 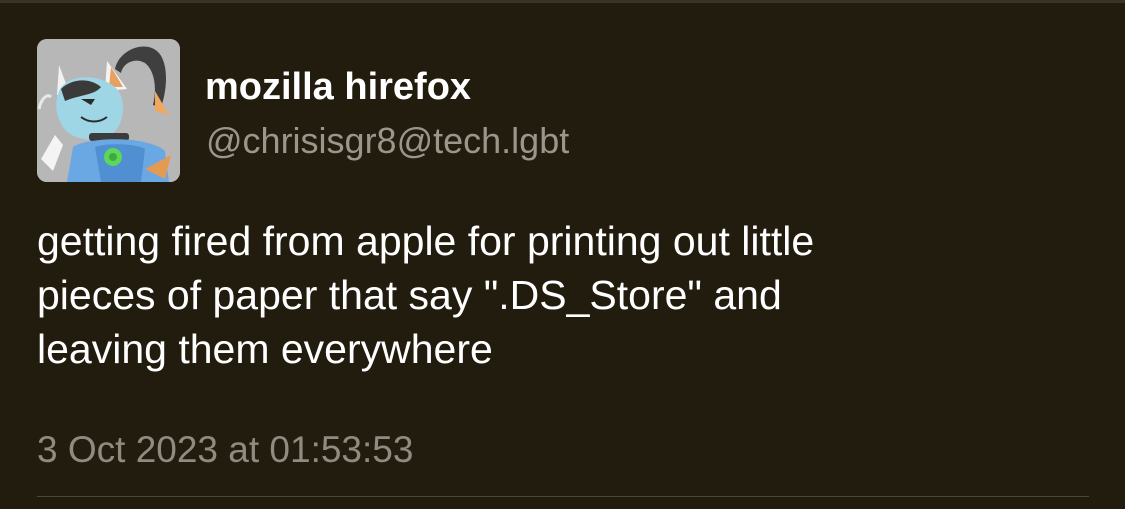 I want to click on account-handle: @chrisisgr8@tech.lgbt, so click(x=387, y=141).